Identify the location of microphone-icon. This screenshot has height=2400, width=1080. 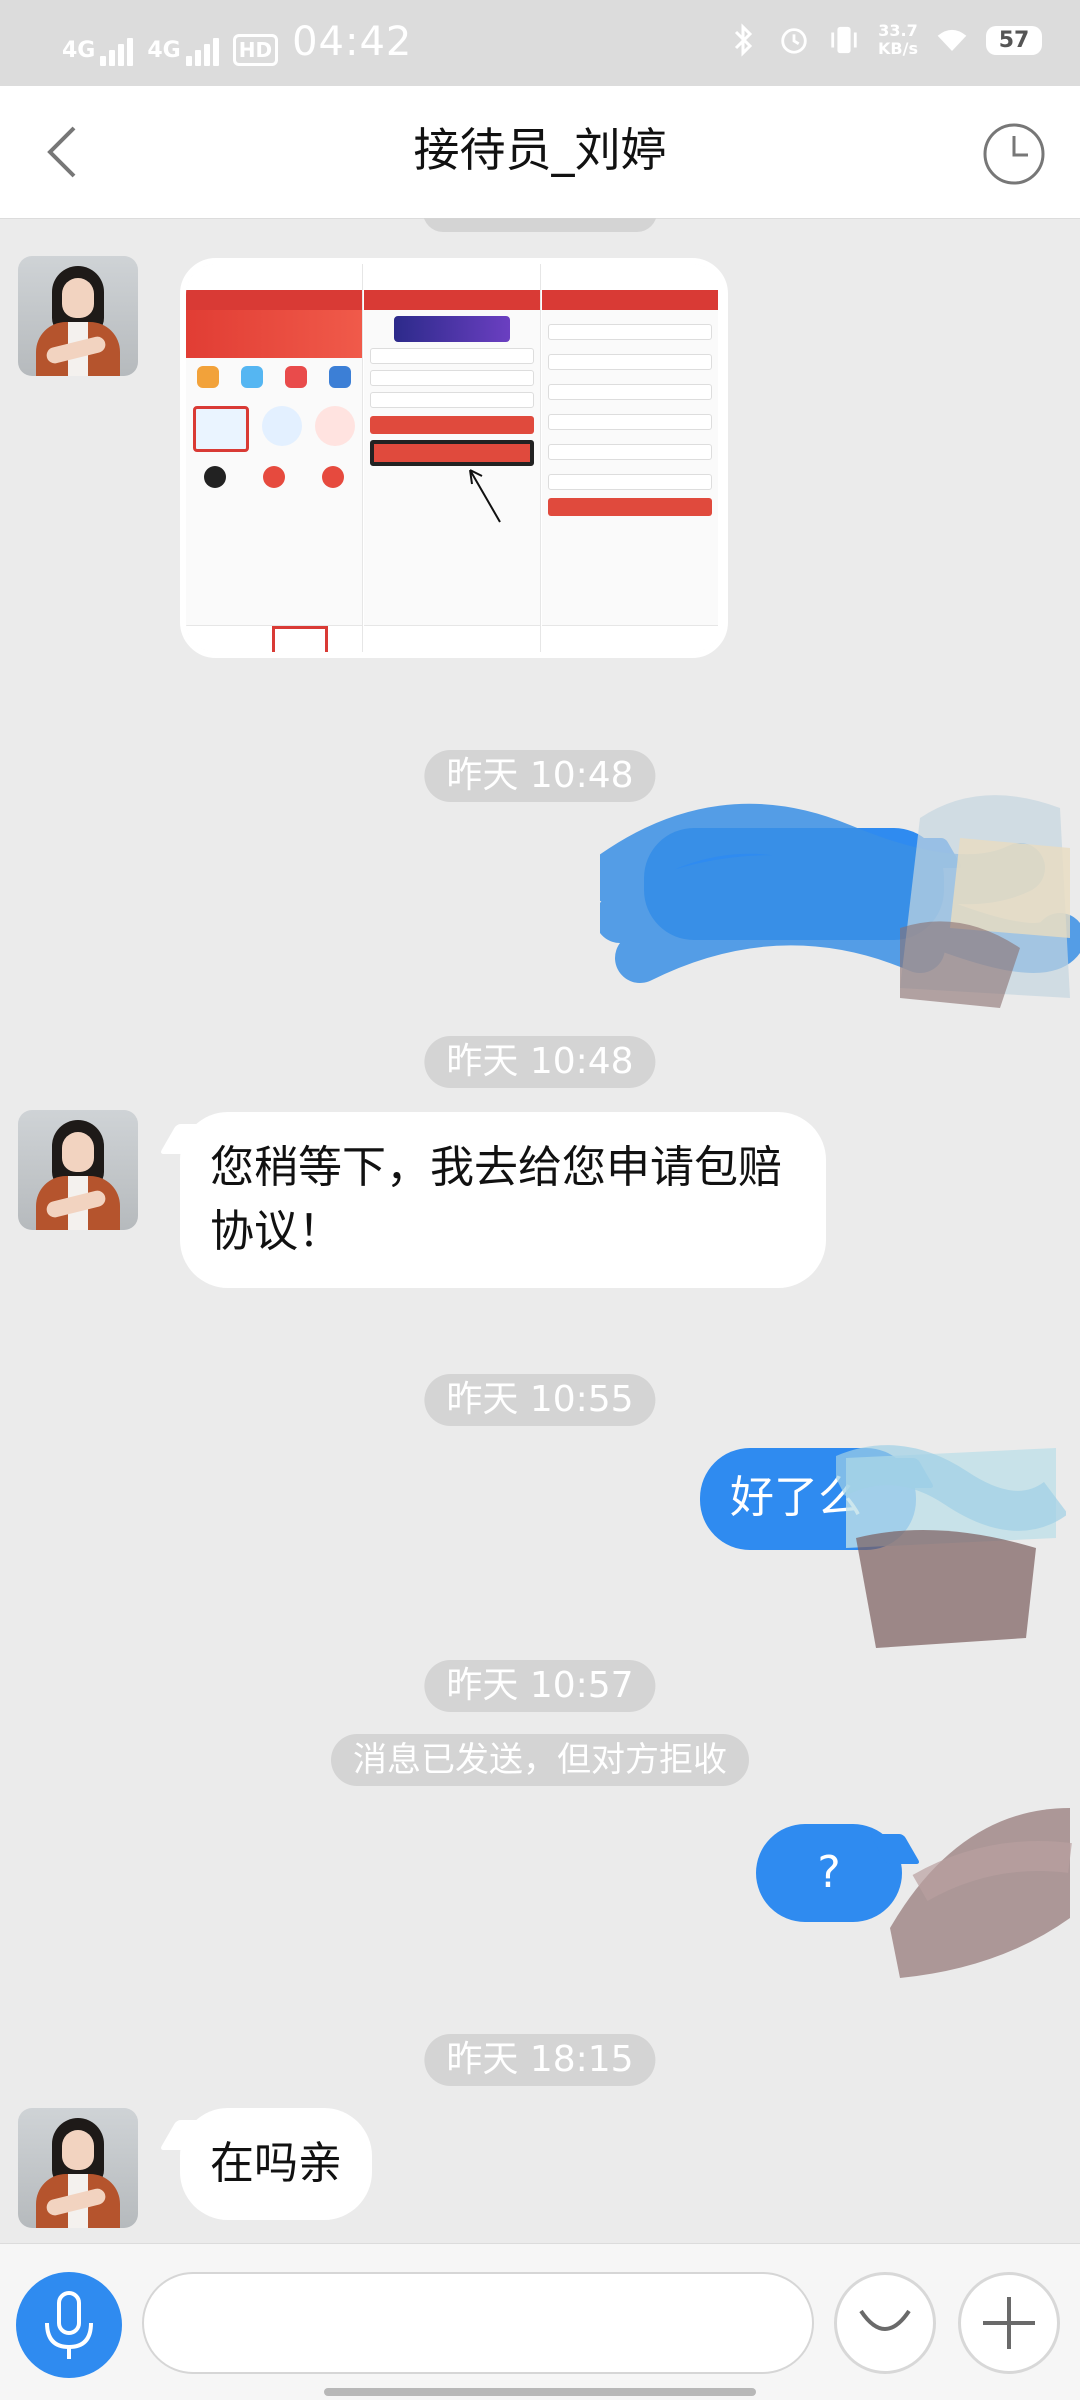
(69, 2325).